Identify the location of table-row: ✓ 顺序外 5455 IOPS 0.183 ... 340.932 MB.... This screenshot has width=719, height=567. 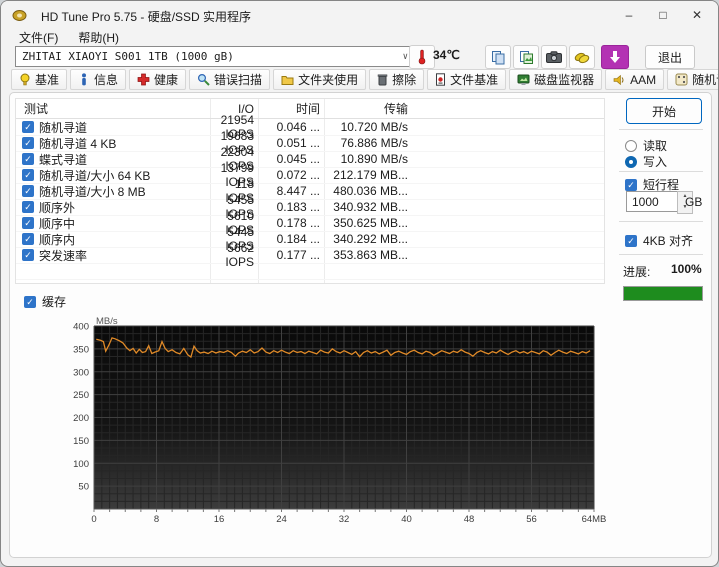
(310, 207).